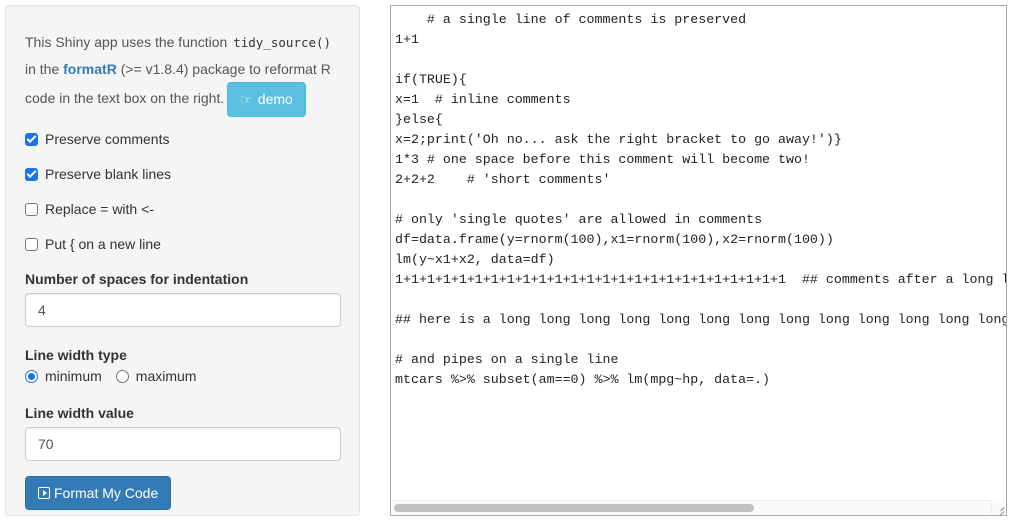  What do you see at coordinates (182, 174) in the screenshot?
I see `preserve-blank-lines-checkbox: Preserve blank lines` at bounding box center [182, 174].